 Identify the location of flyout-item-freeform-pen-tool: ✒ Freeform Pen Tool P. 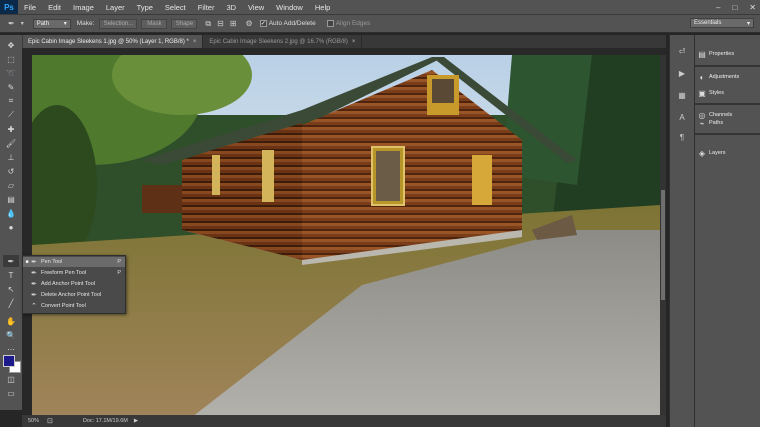
(74, 273).